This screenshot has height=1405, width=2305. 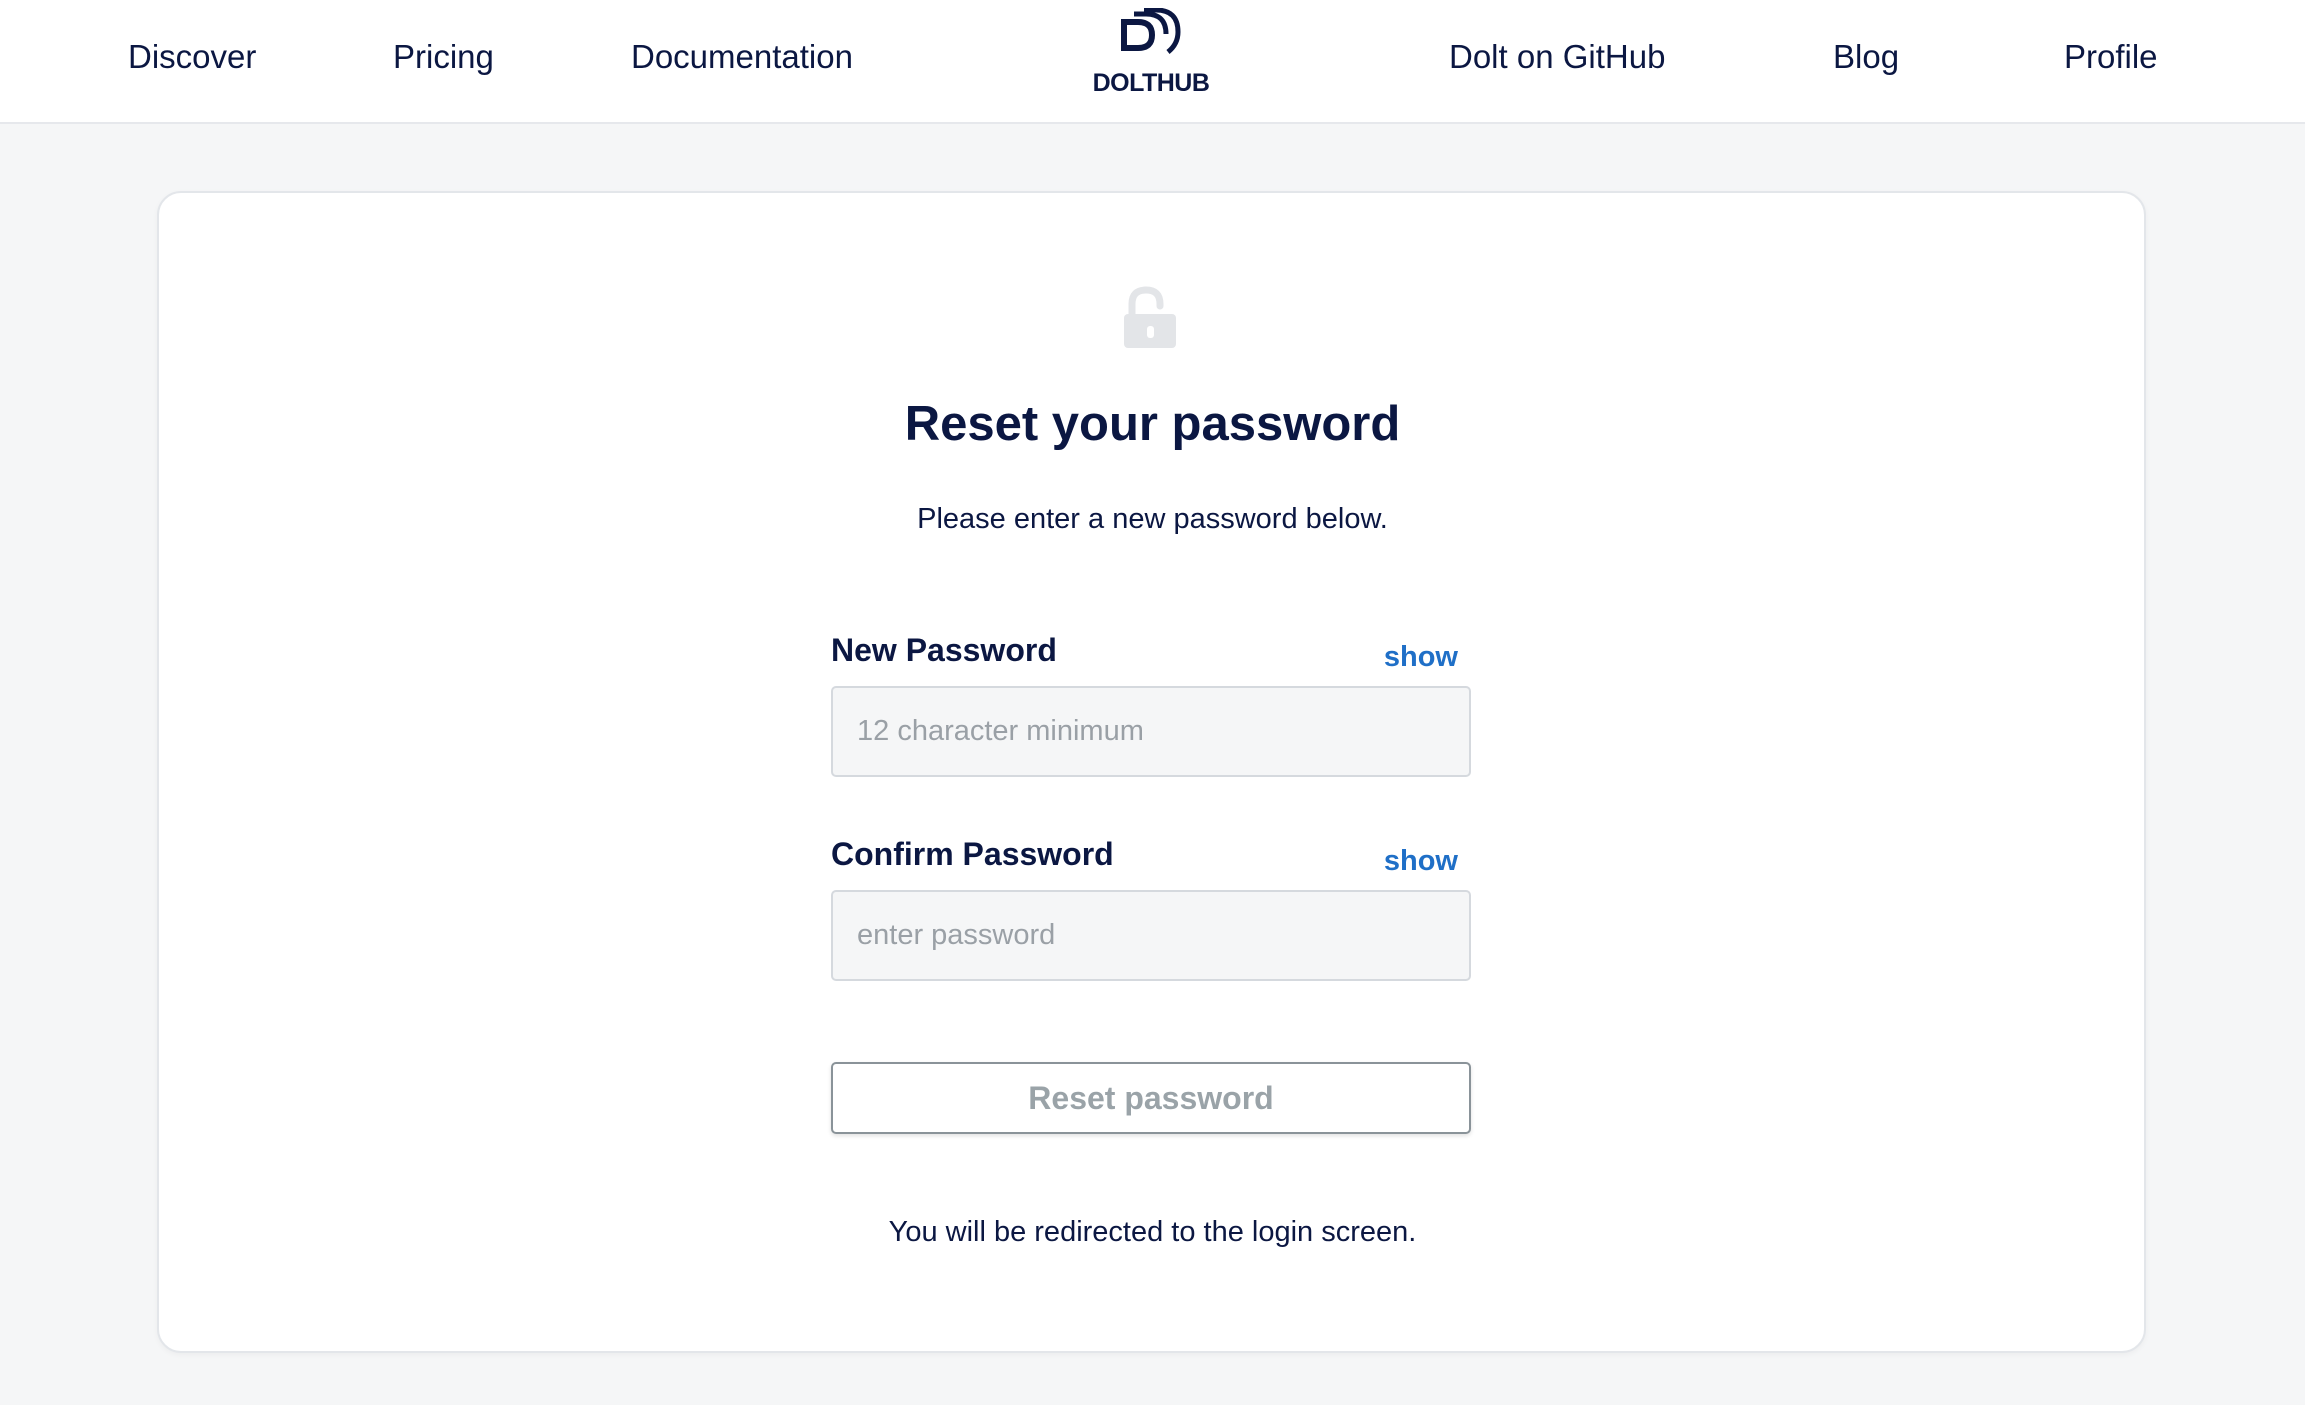 What do you see at coordinates (742, 57) in the screenshot?
I see `nav-link-documentation: Documentation` at bounding box center [742, 57].